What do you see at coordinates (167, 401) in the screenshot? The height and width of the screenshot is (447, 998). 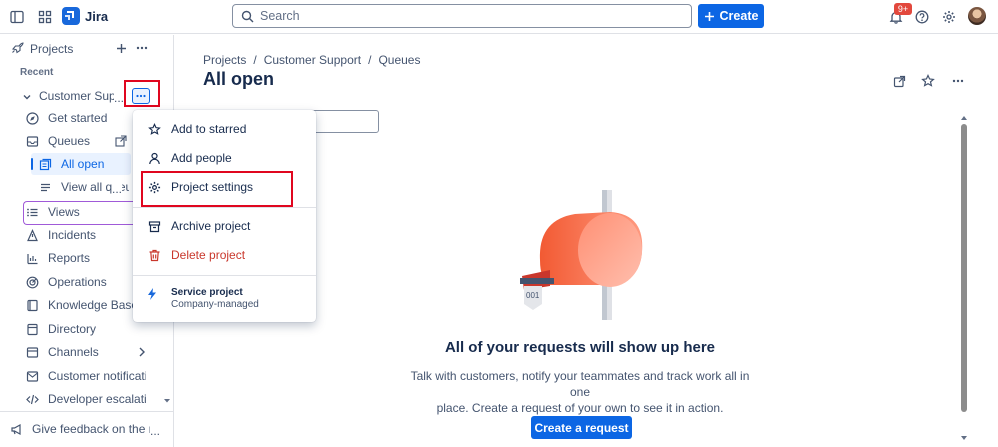 I see `sidebar-scroll-down-icon` at bounding box center [167, 401].